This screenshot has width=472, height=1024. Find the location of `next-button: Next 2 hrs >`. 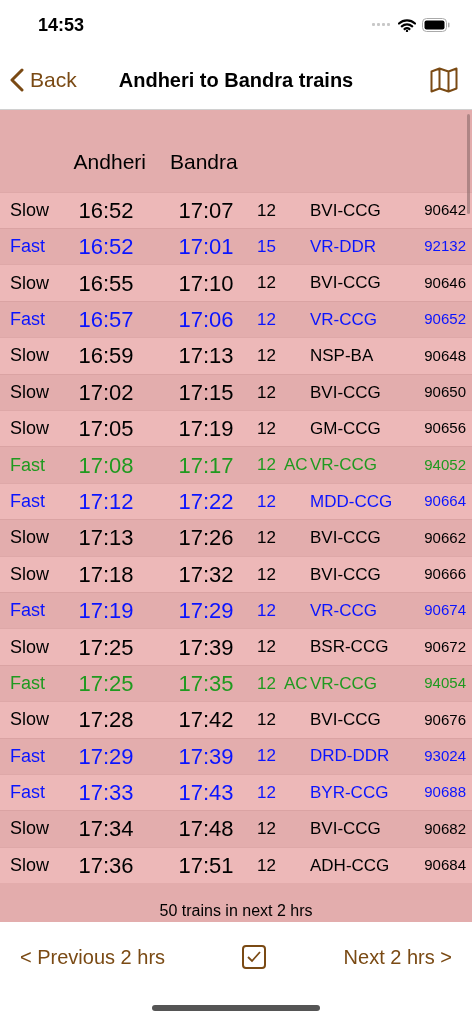

next-button: Next 2 hrs > is located at coordinates (397, 957).